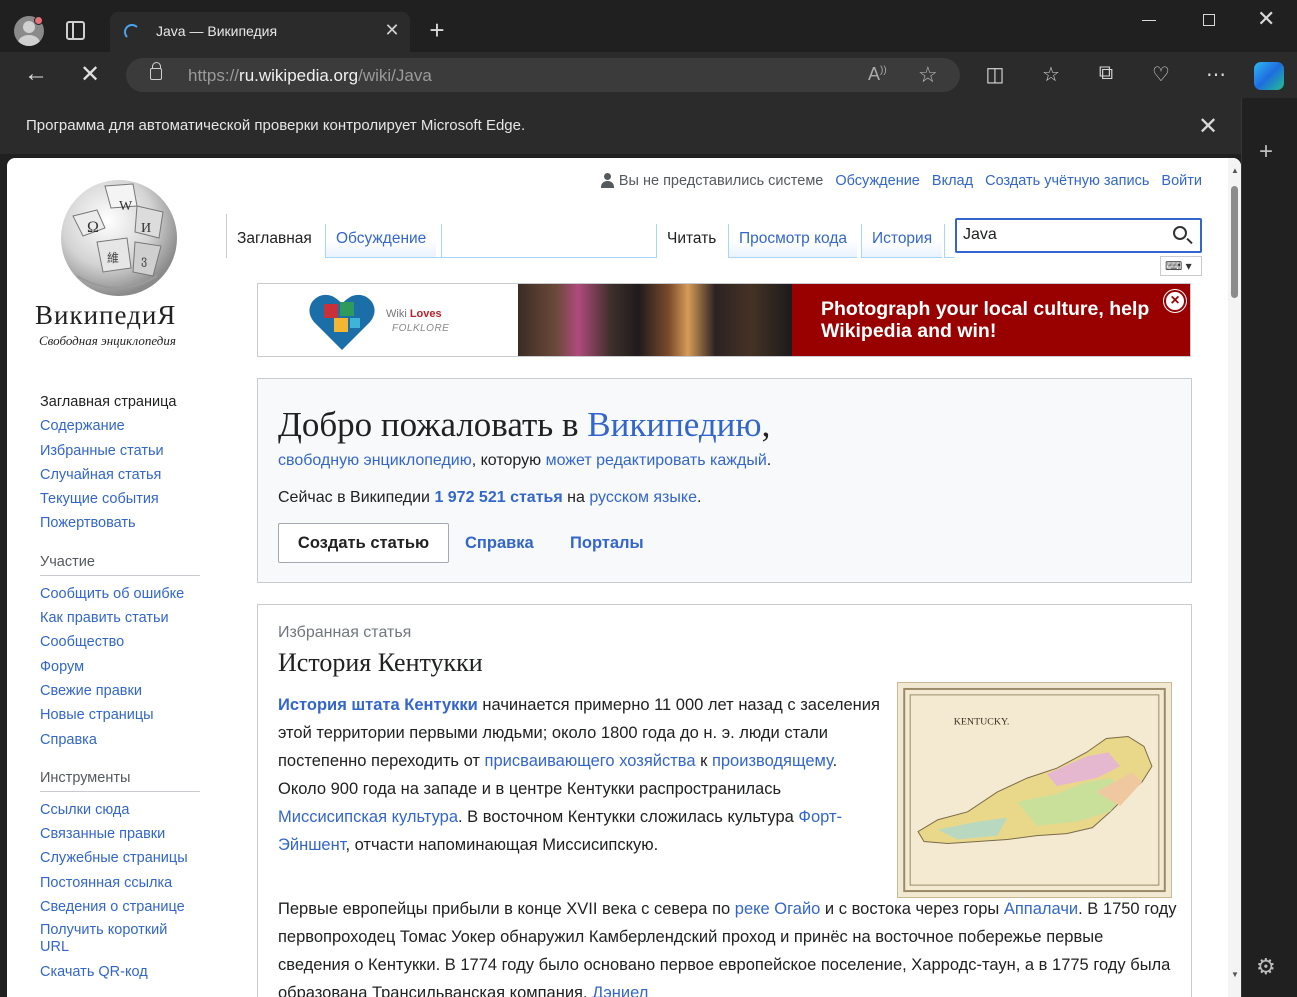 The height and width of the screenshot is (997, 1297). Describe the element at coordinates (902, 236) in the screenshot. I see `tab-history: История` at that location.